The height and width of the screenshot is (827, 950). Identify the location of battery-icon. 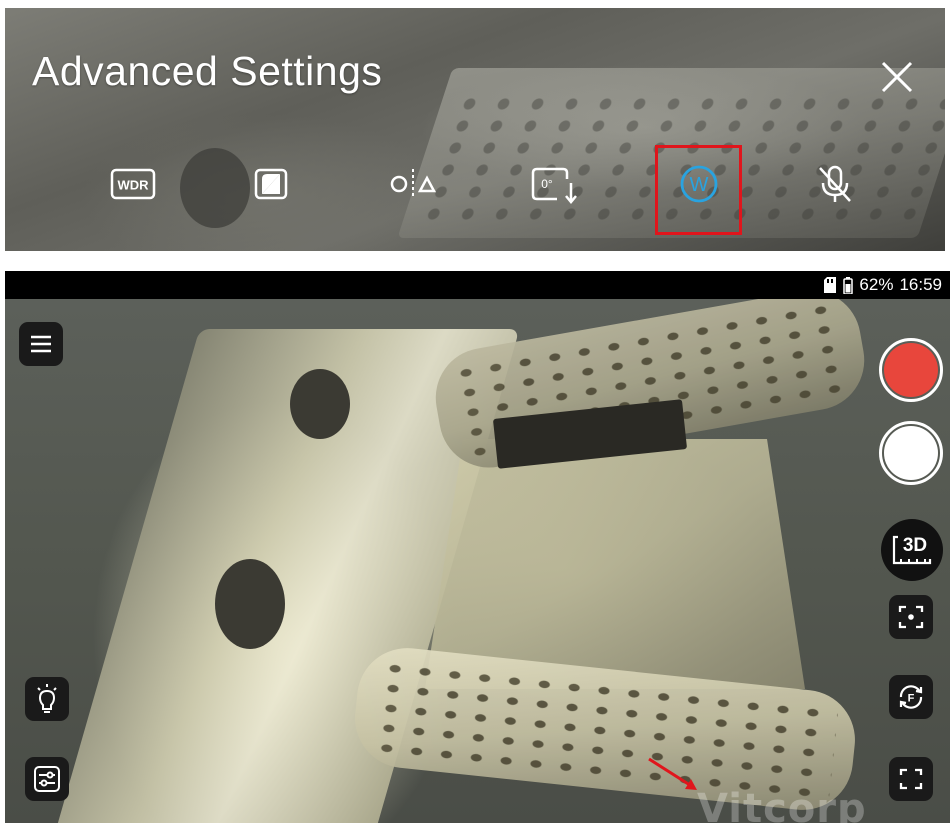
(848, 285).